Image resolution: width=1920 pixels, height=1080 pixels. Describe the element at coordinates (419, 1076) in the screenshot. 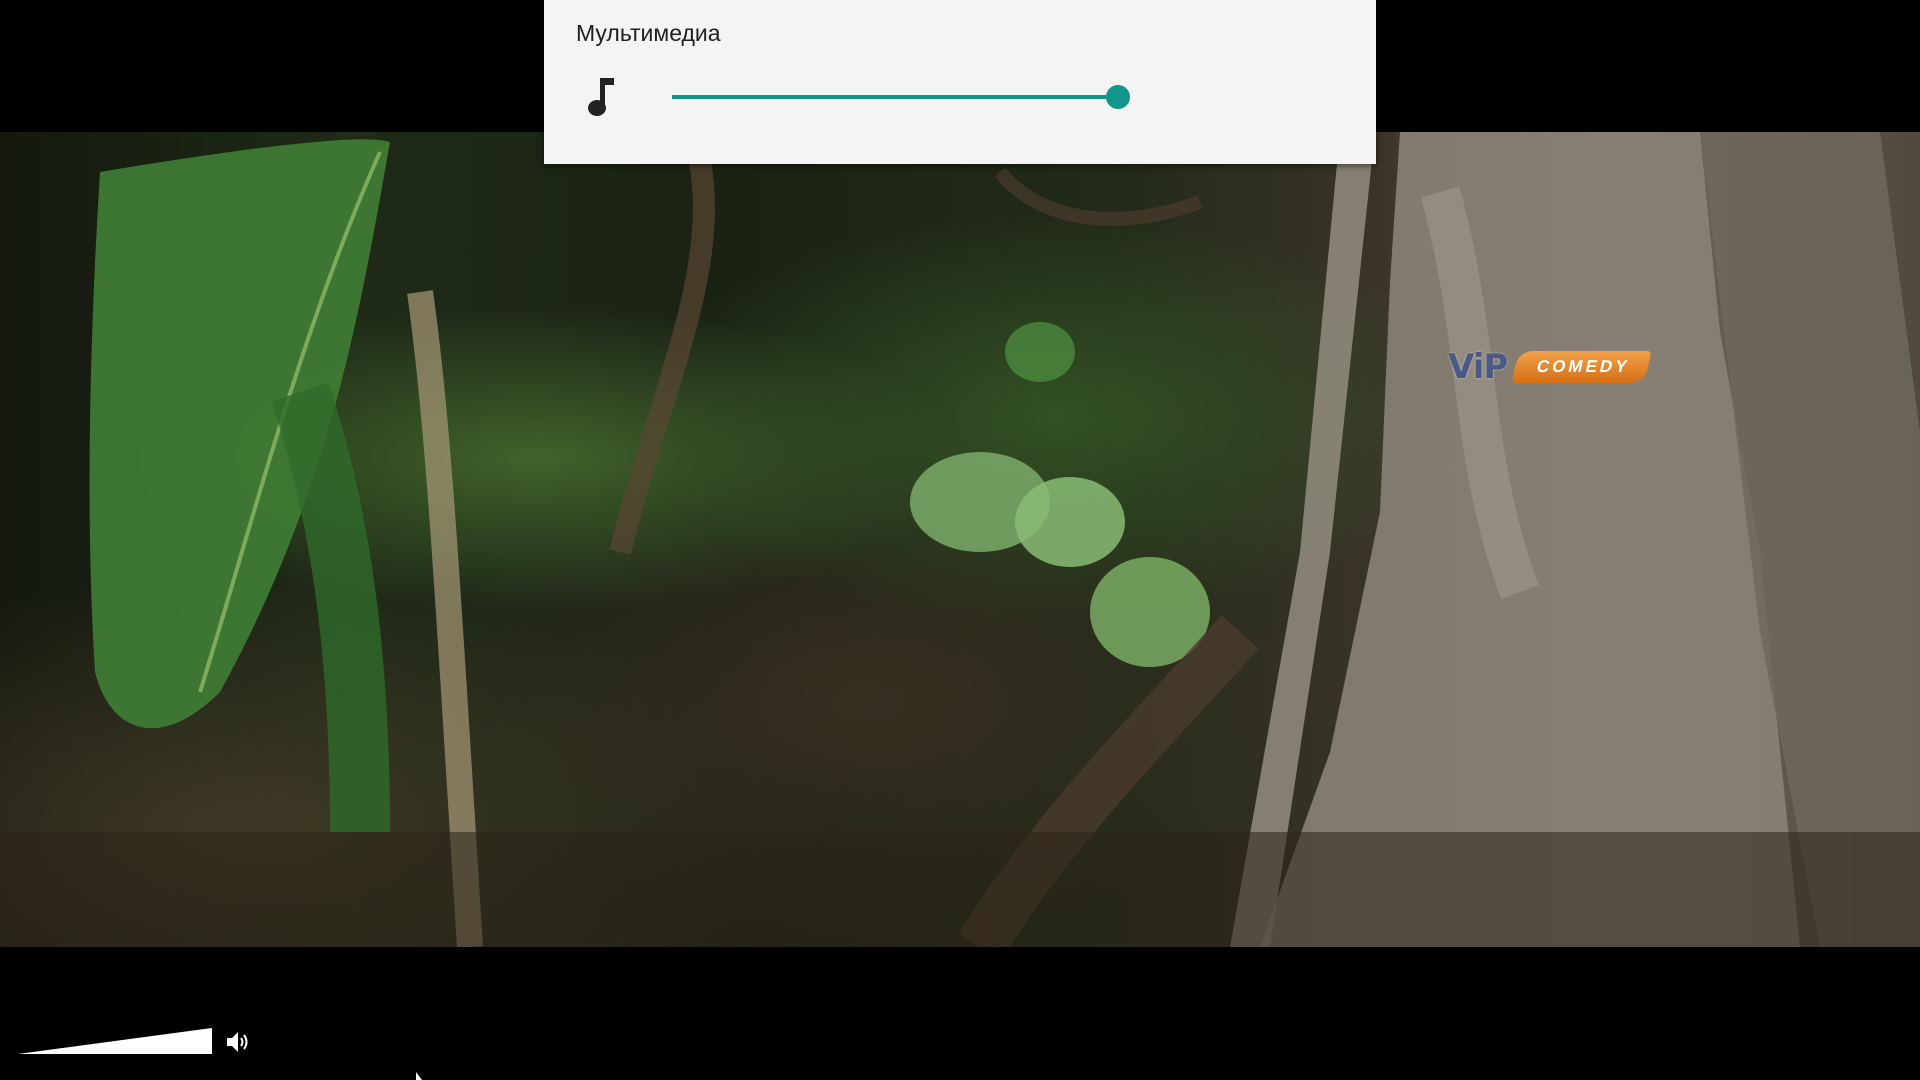

I see `mouse-cursor-icon` at that location.